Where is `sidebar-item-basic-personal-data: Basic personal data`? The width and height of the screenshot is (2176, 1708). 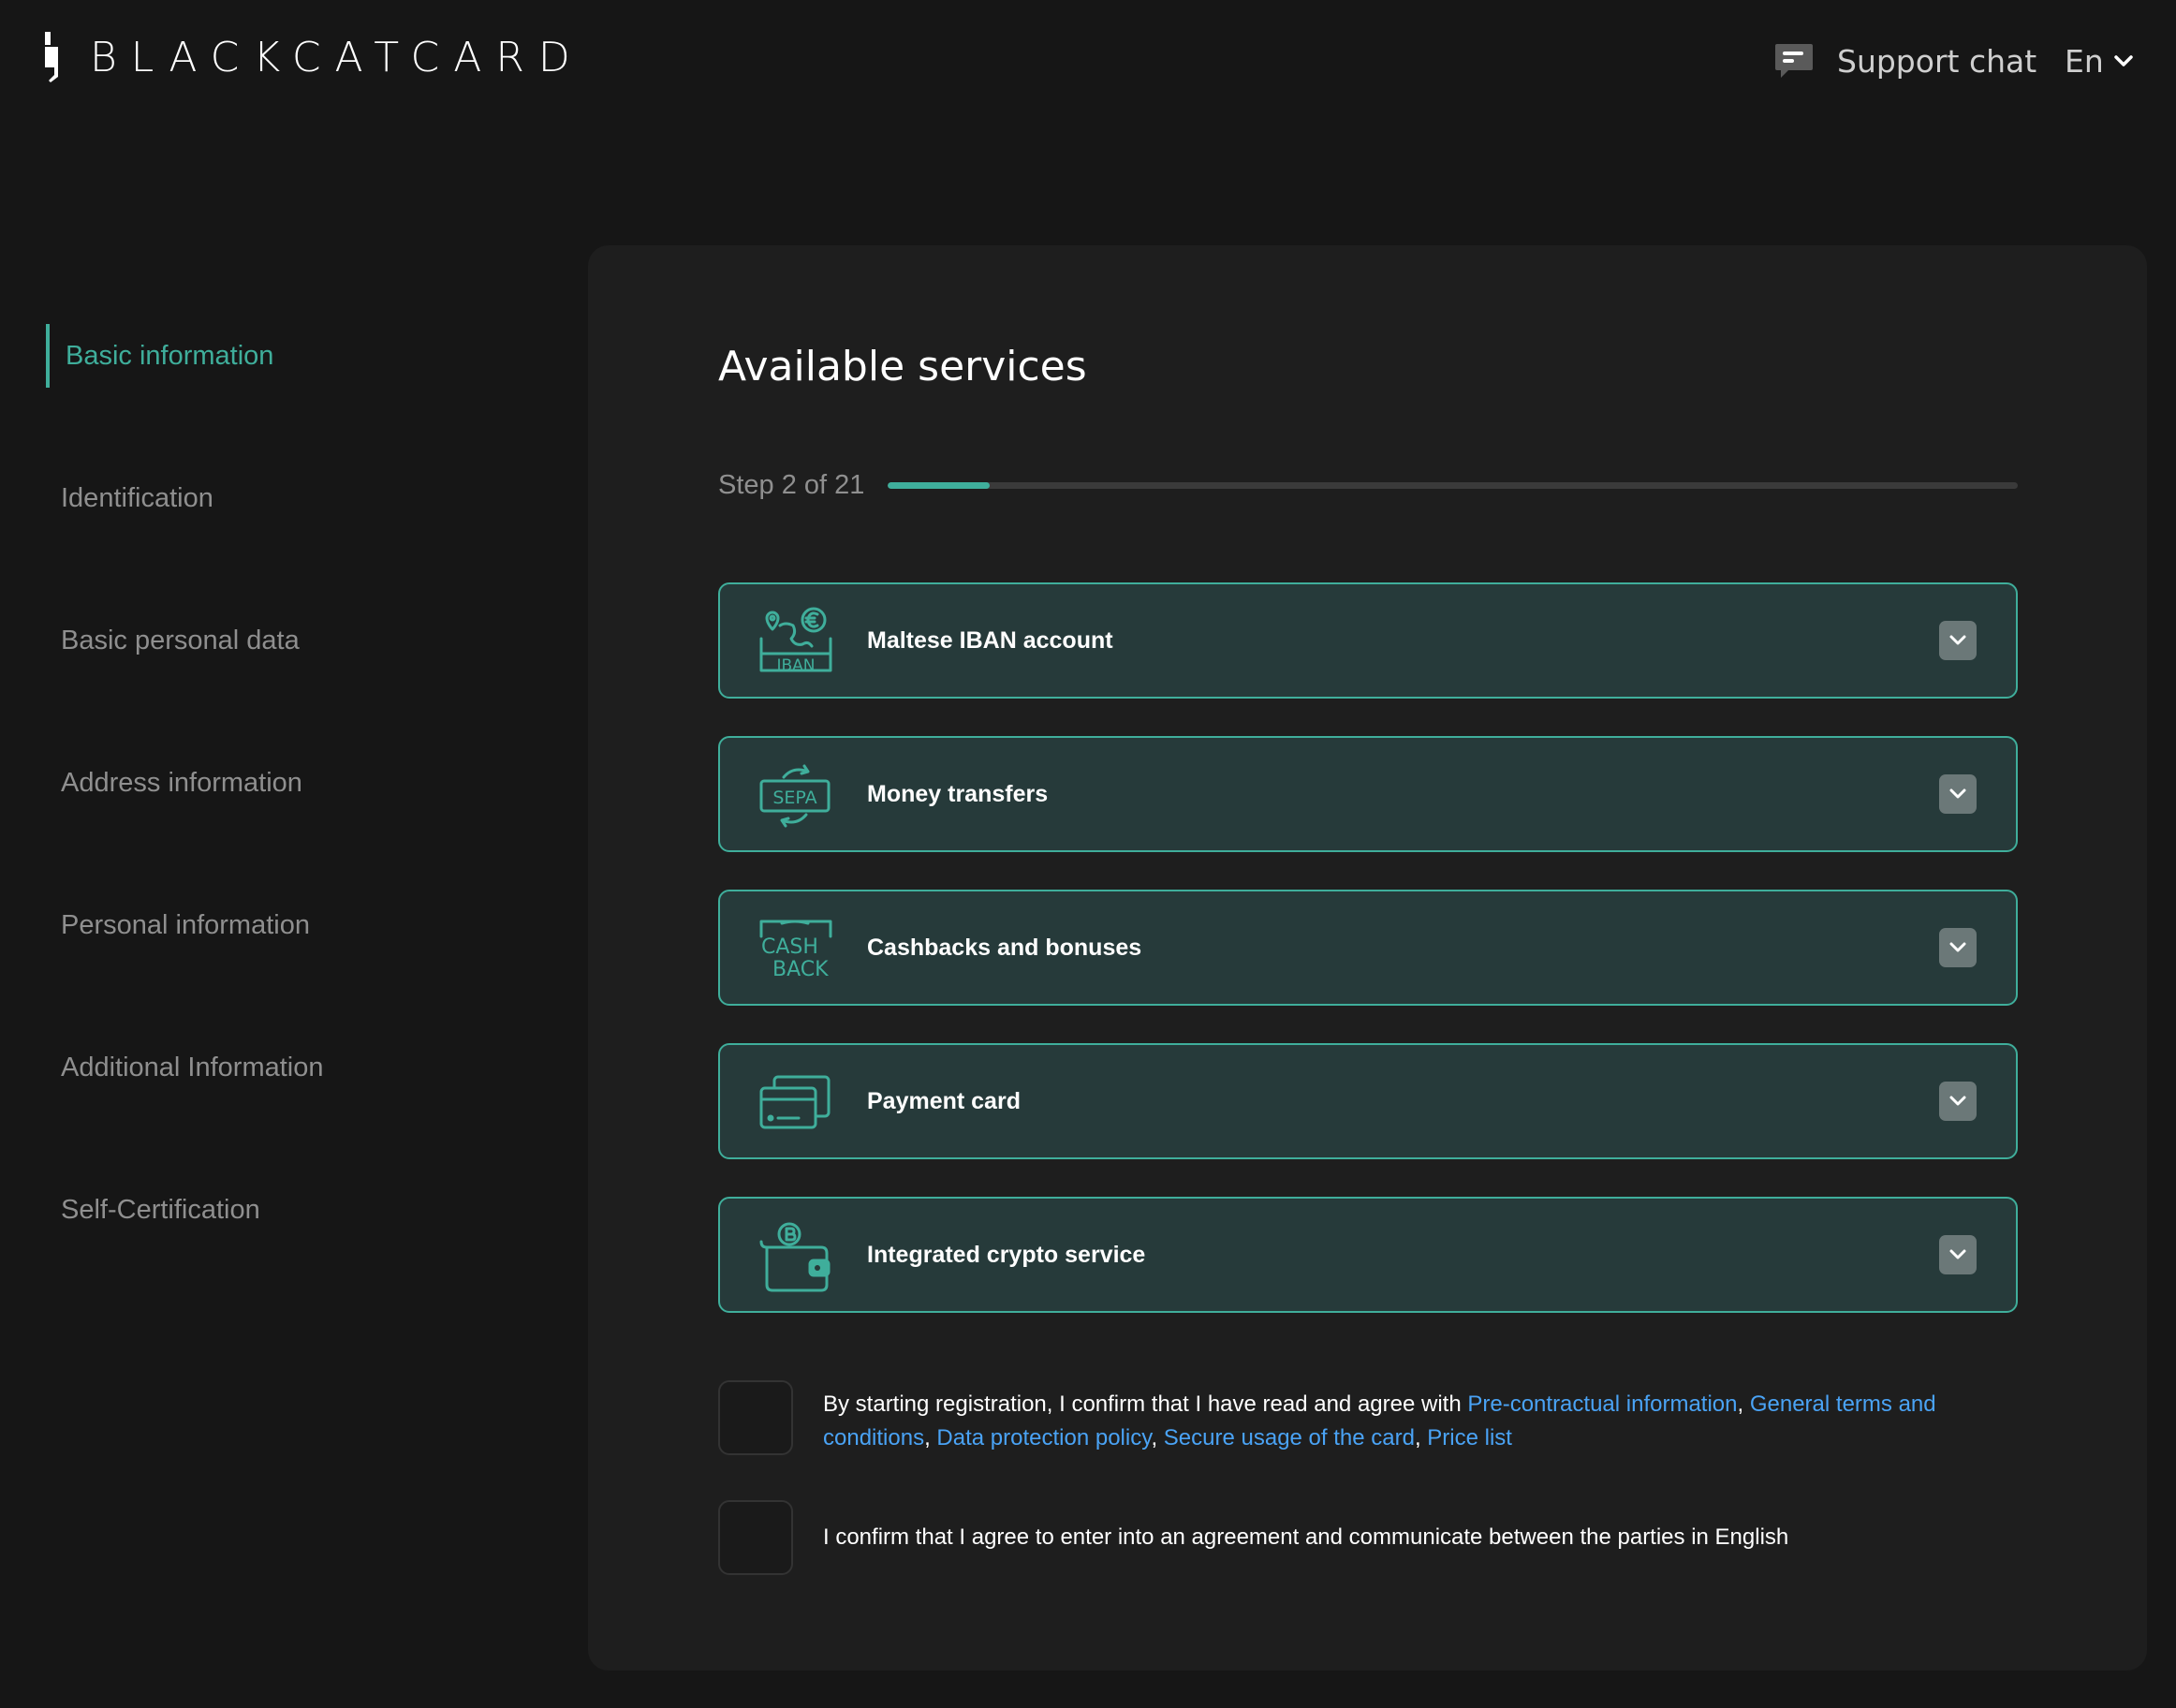 sidebar-item-basic-personal-data: Basic personal data is located at coordinates (173, 640).